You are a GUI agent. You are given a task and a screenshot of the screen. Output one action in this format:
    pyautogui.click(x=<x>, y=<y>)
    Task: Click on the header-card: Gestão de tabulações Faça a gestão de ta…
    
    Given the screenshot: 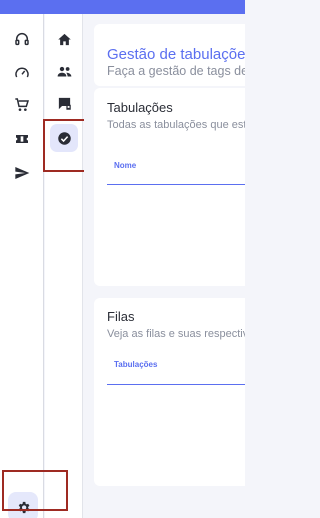 What is the action you would take?
    pyautogui.click(x=169, y=55)
    